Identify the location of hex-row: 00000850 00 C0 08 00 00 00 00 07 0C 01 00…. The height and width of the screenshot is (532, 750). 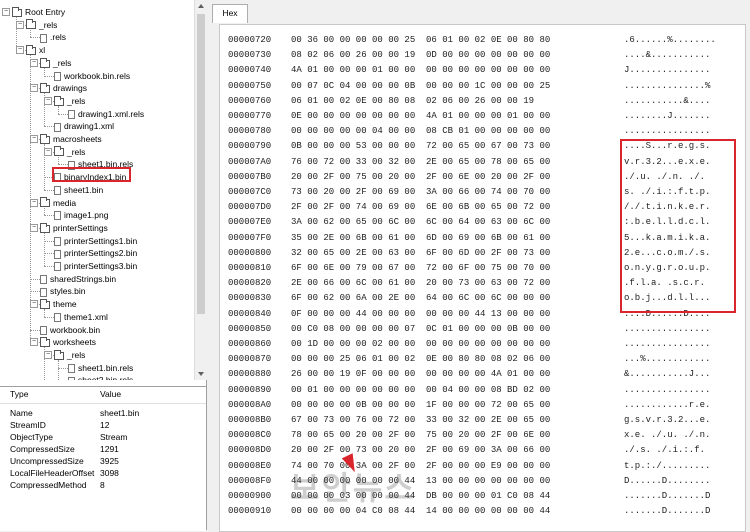
(482, 329).